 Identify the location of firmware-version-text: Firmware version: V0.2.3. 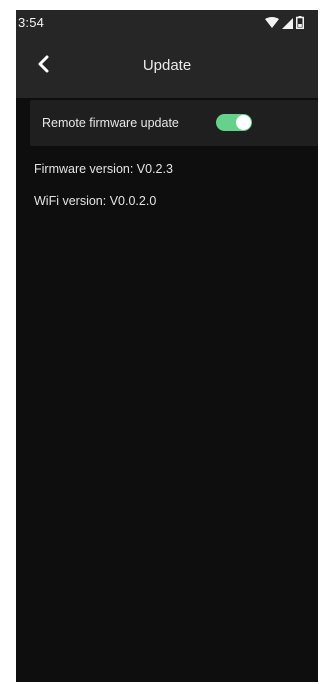
(103, 169).